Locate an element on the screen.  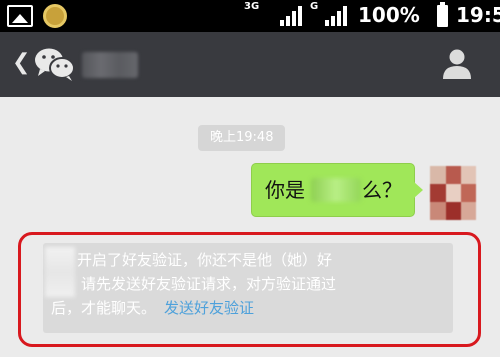
avatar is located at coordinates (453, 193).